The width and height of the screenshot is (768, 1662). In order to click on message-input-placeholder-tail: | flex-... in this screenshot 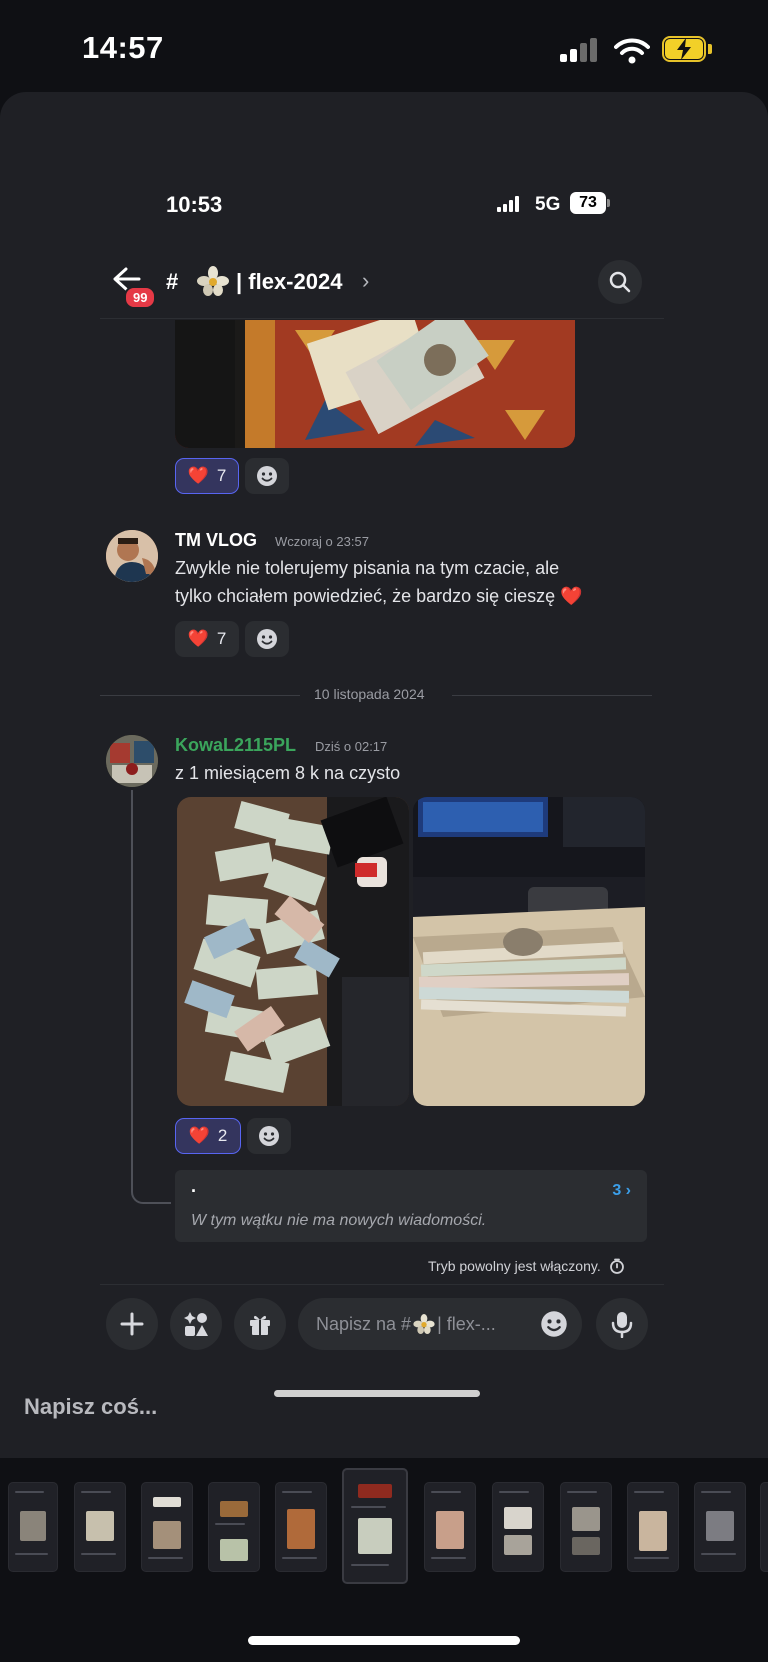, I will do `click(466, 1323)`.